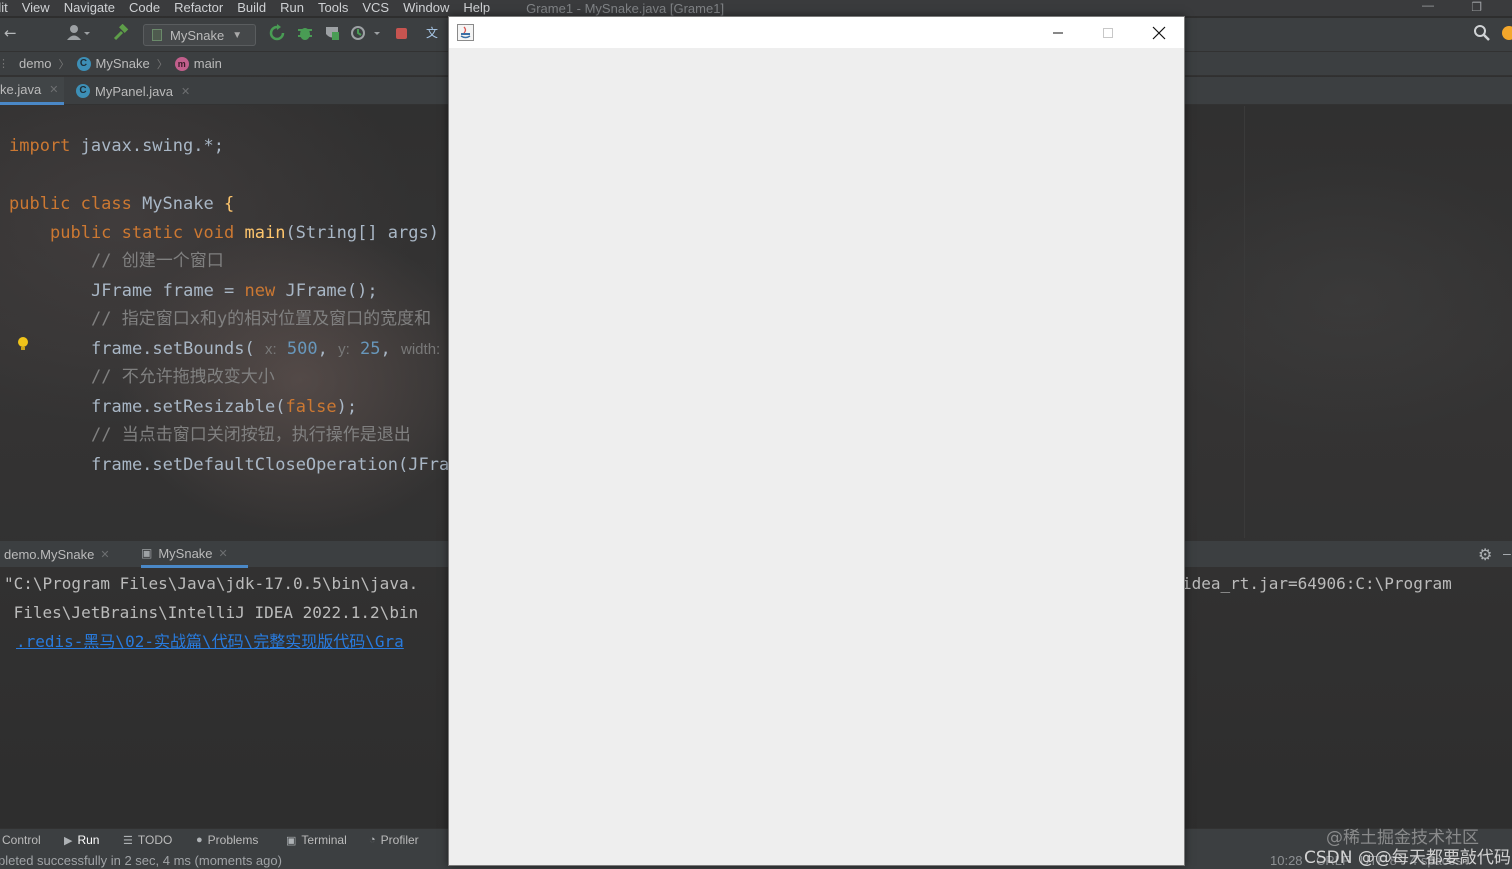 The height and width of the screenshot is (869, 1512). Describe the element at coordinates (121, 34) in the screenshot. I see `build-hammer-icon` at that location.